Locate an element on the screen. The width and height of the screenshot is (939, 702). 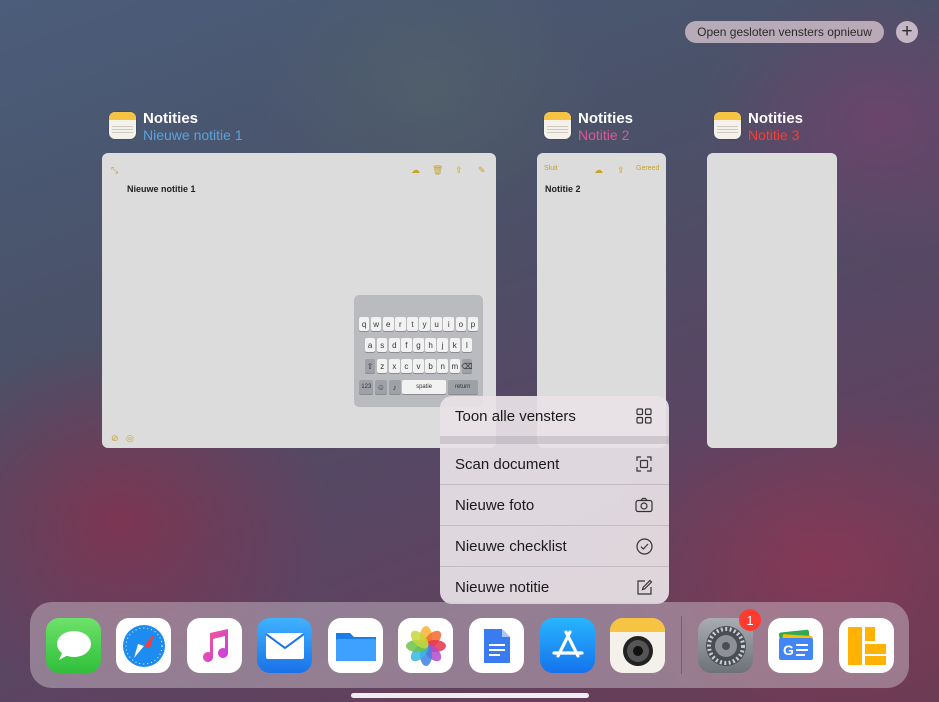
camera-small-icon: ◎ is located at coordinates (130, 438).